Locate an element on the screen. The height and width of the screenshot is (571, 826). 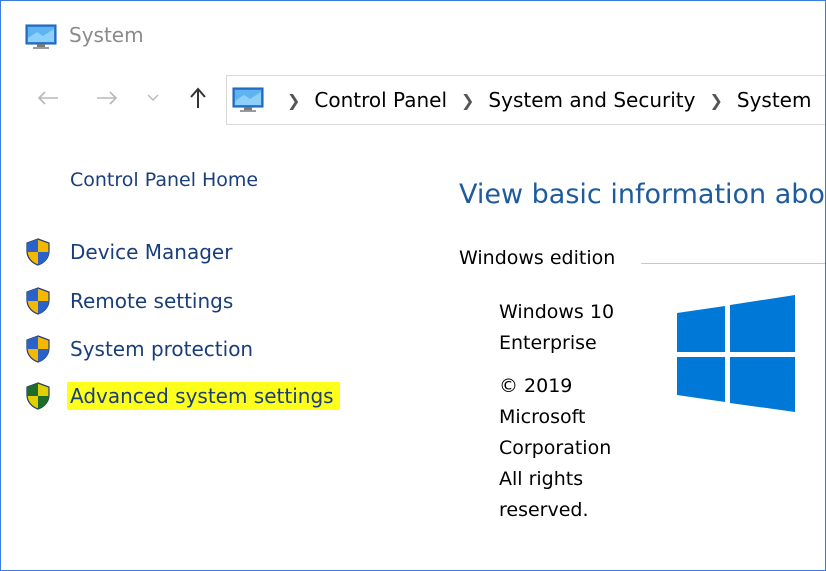
copyright-line: Corporation is located at coordinates (555, 448).